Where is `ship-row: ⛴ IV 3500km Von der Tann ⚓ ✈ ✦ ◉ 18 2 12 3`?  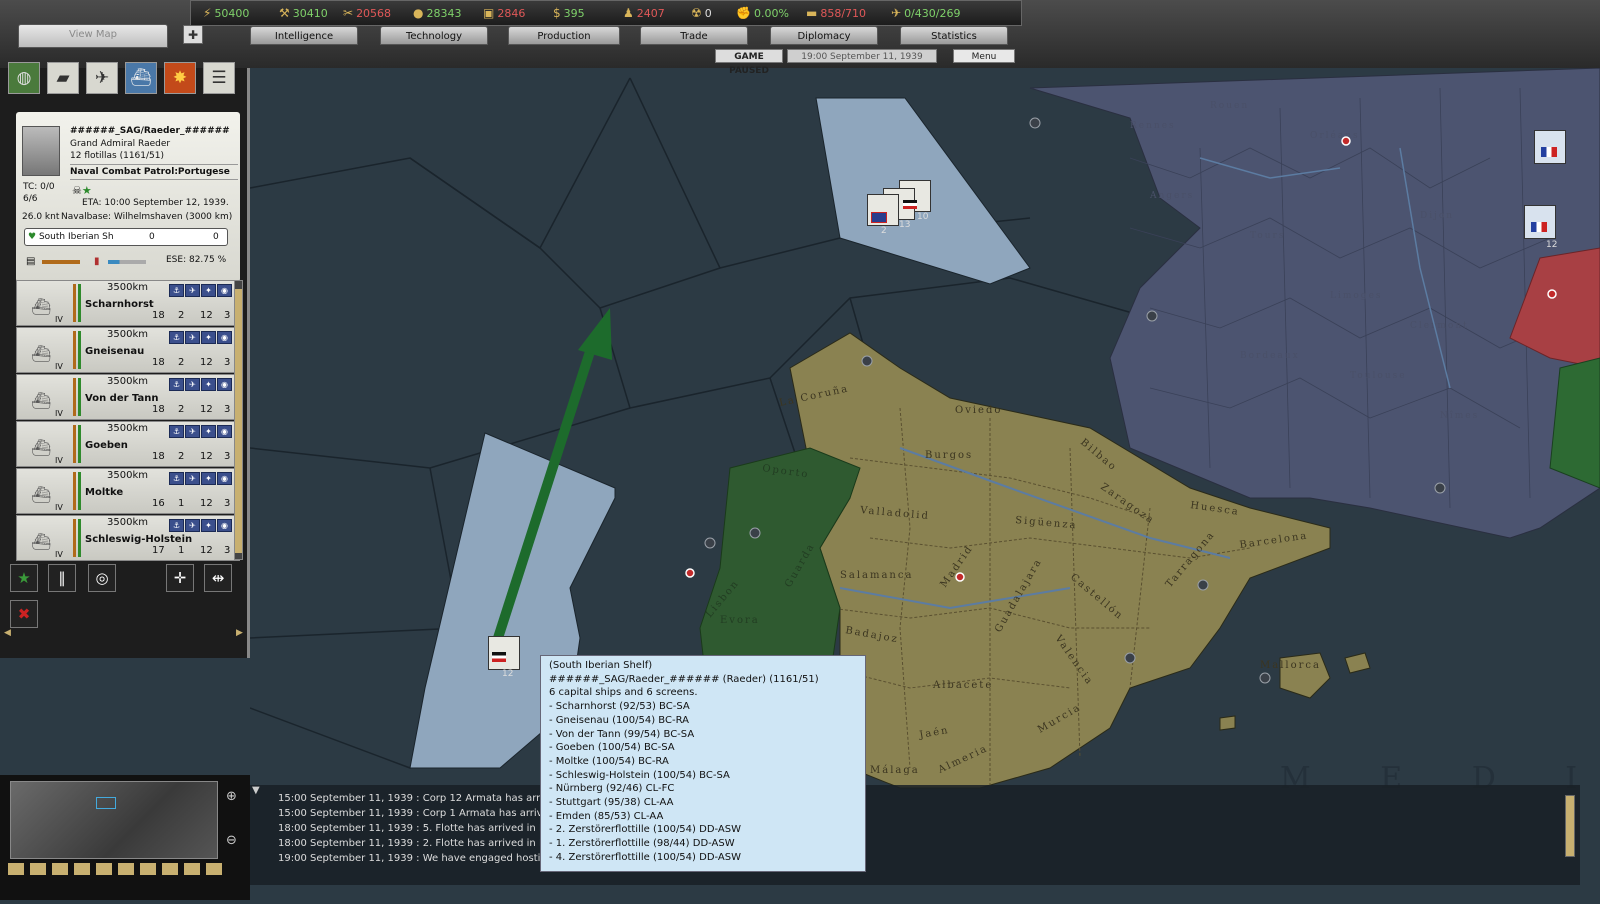 ship-row: ⛴ IV 3500km Von der Tann ⚓ ✈ ✦ ◉ 18 2 12 3 is located at coordinates (128, 397).